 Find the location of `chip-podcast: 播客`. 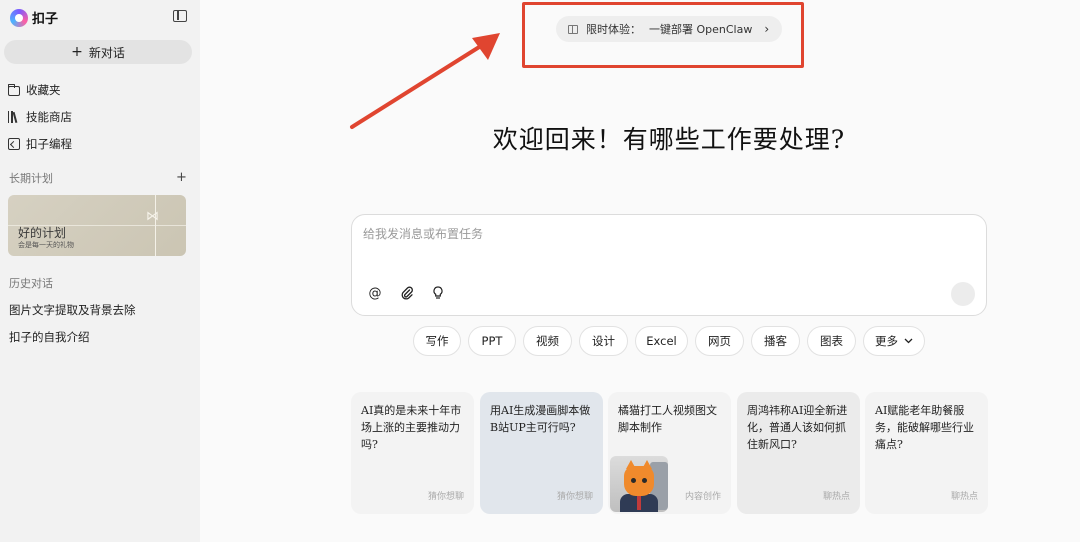

chip-podcast: 播客 is located at coordinates (775, 341).